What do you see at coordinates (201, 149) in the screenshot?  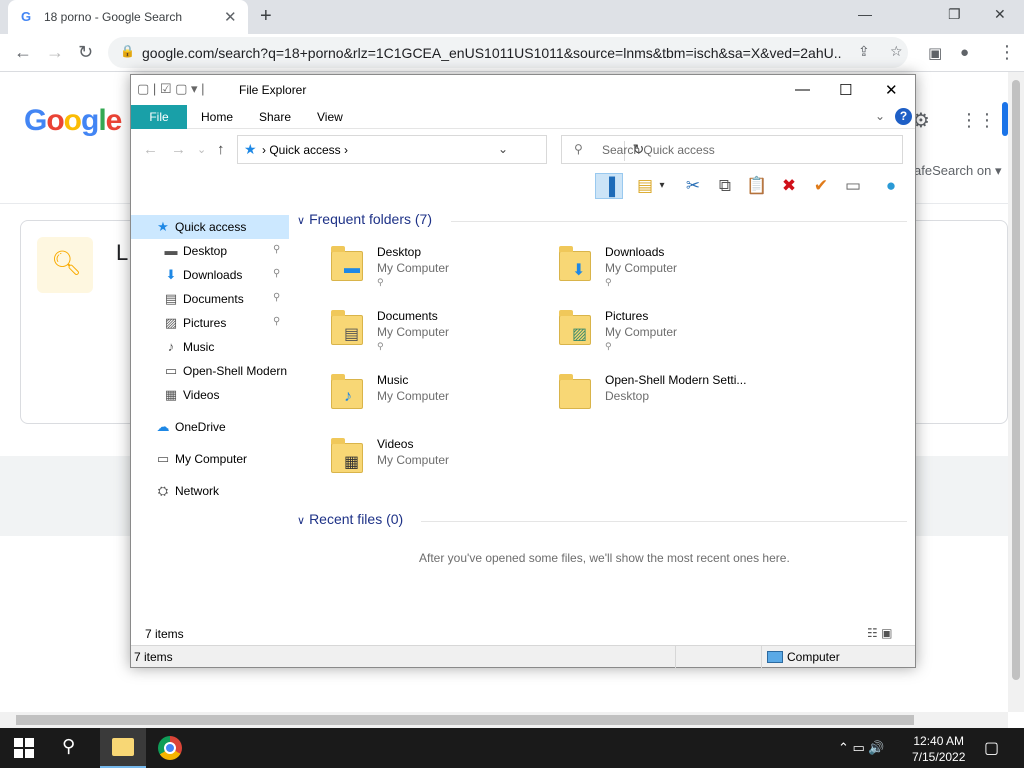 I see `recent-locations-icon: ⌄` at bounding box center [201, 149].